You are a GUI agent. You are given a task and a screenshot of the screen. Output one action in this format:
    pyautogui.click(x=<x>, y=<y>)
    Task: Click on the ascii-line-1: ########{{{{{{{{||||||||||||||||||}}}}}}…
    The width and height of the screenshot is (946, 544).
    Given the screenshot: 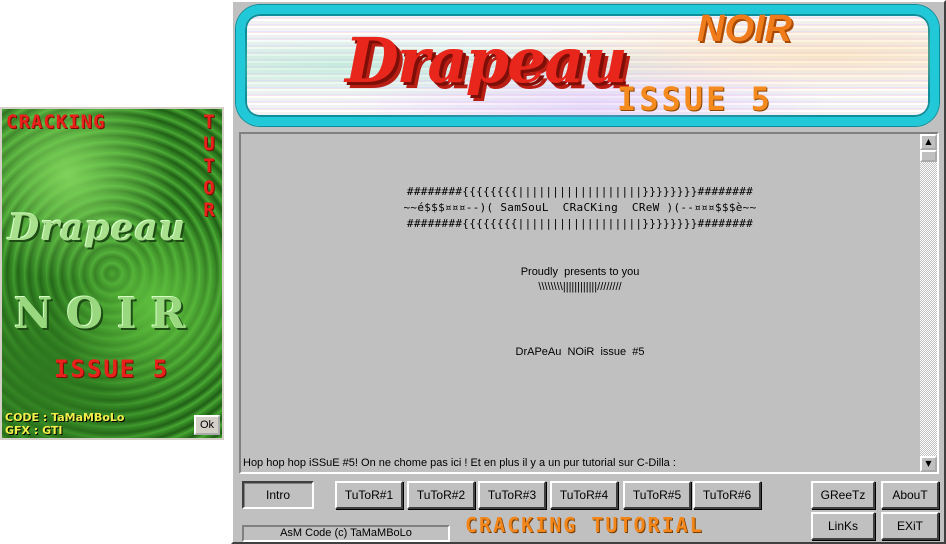 What is the action you would take?
    pyautogui.click(x=580, y=191)
    